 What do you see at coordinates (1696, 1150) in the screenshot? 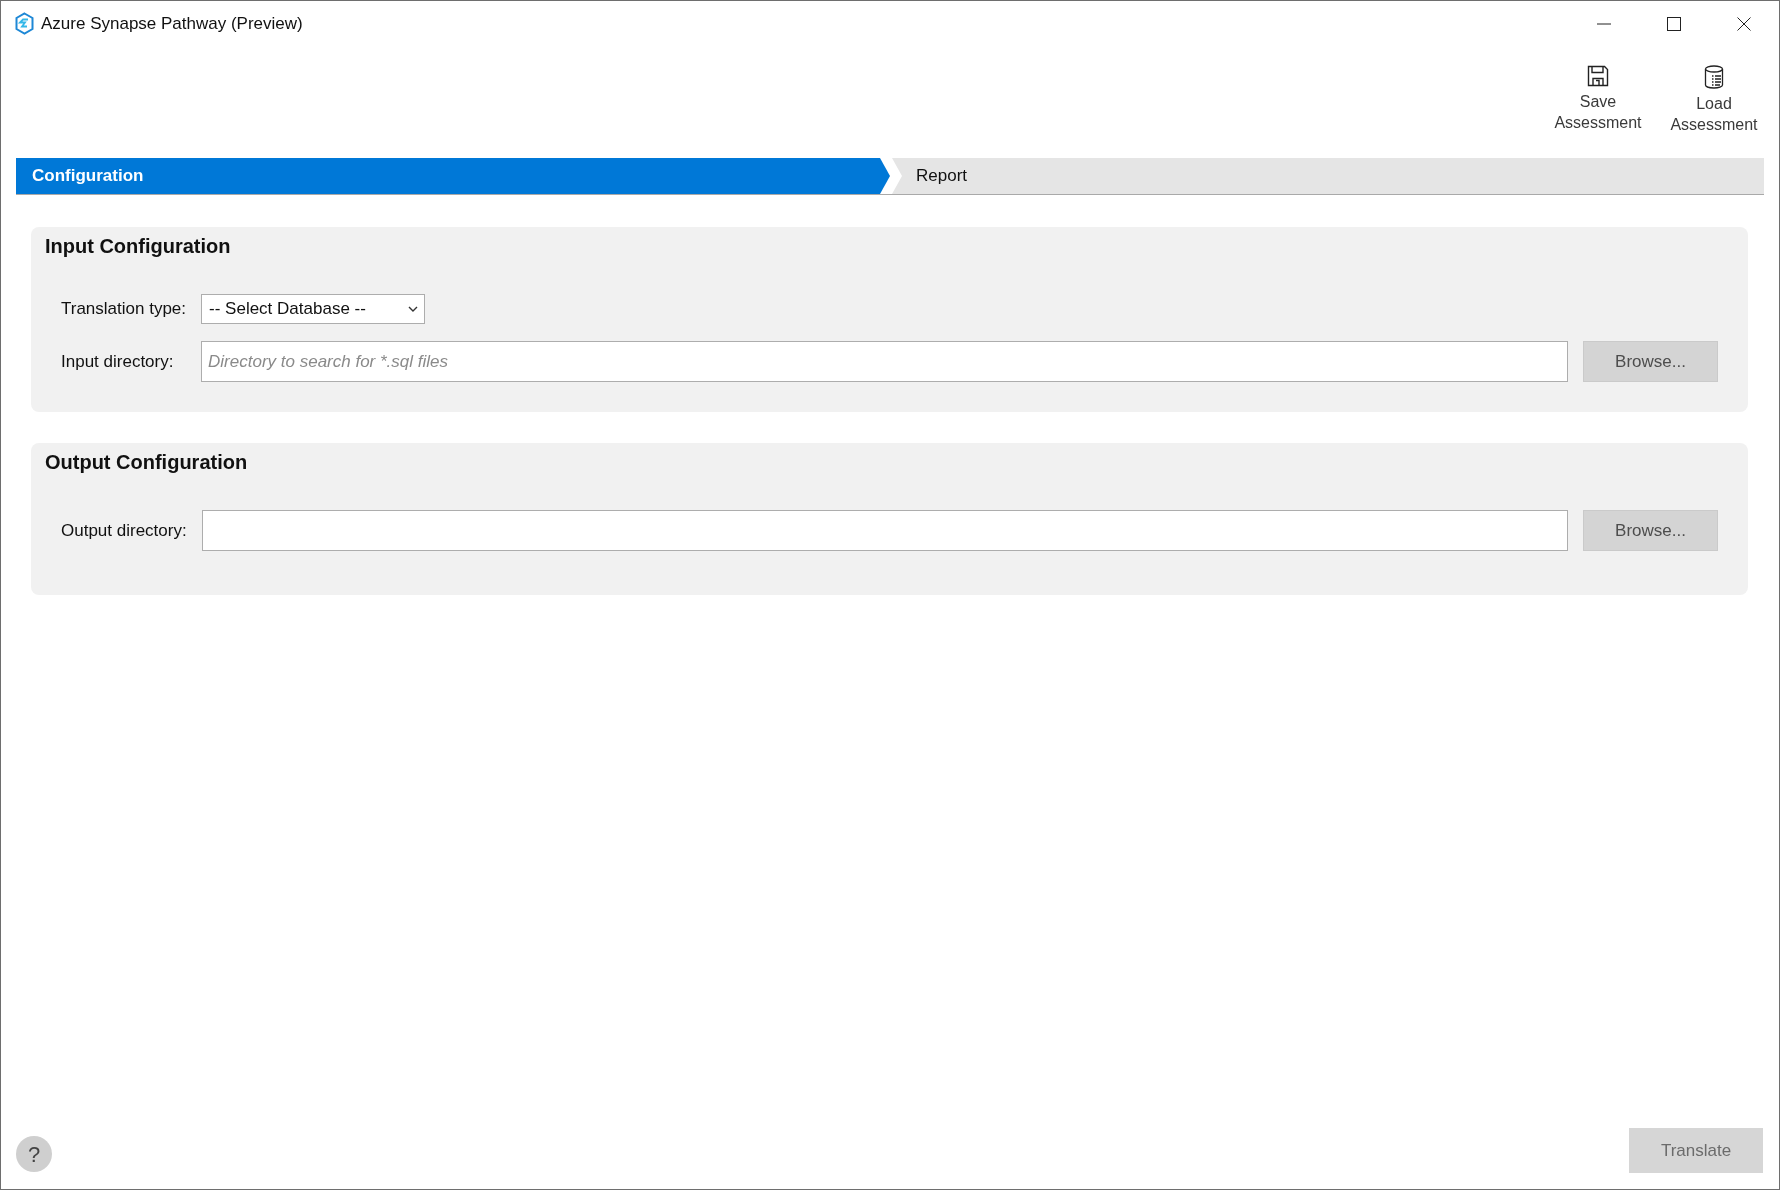
I see `translate-button: Translate` at bounding box center [1696, 1150].